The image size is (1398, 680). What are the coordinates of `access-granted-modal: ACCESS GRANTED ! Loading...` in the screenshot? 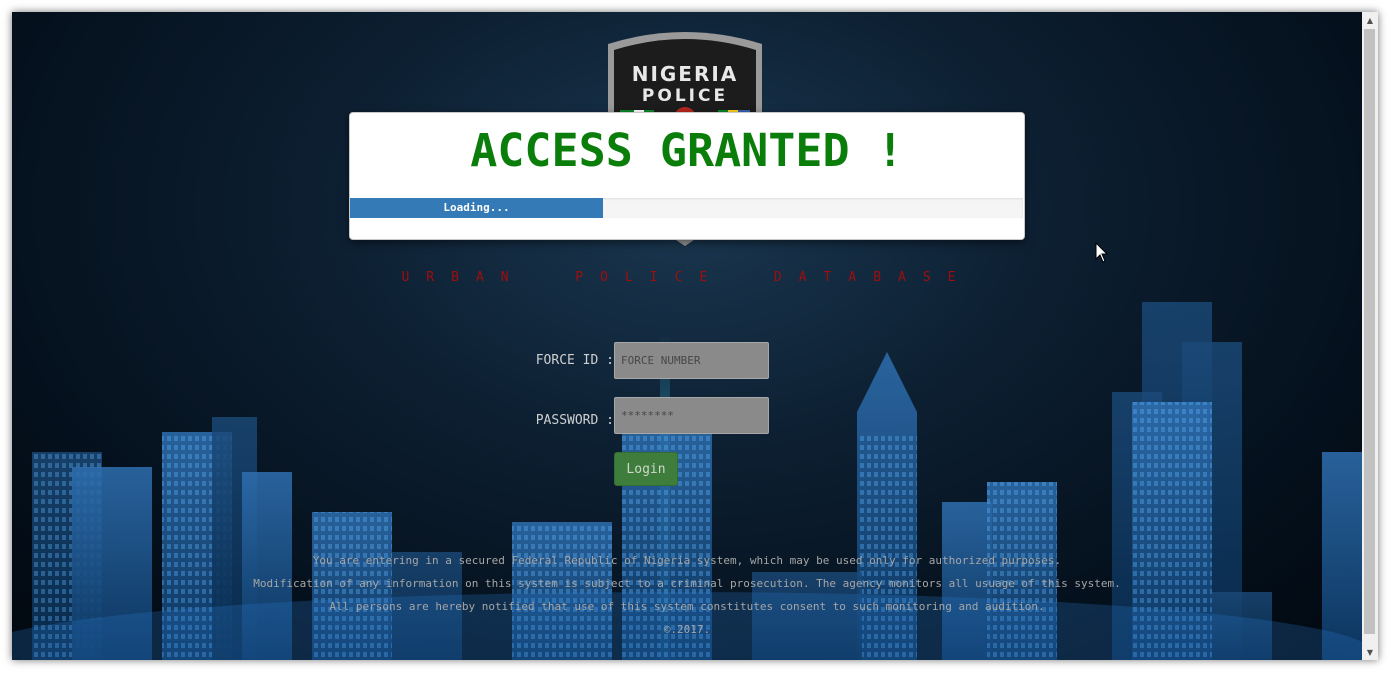 It's located at (687, 176).